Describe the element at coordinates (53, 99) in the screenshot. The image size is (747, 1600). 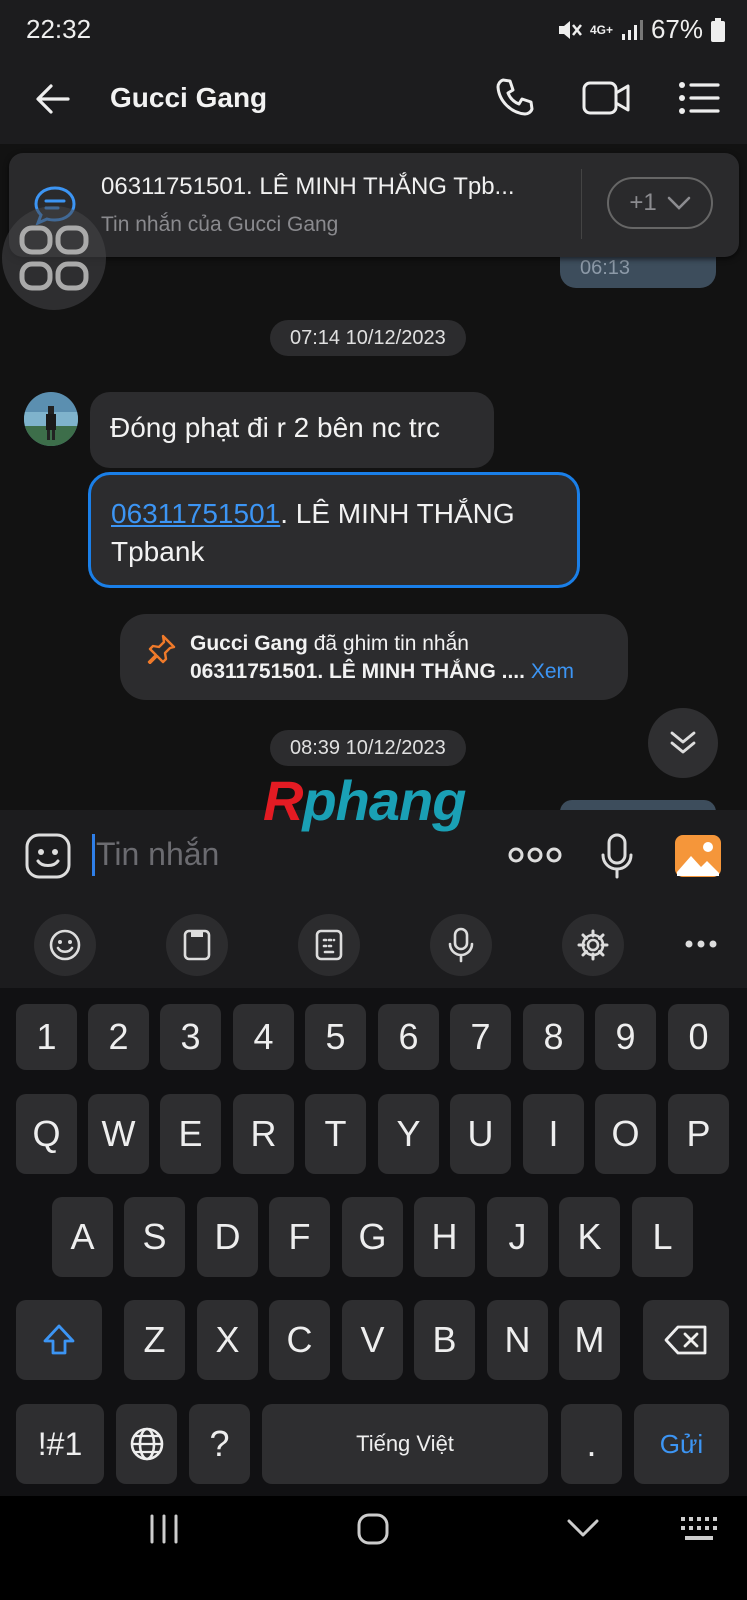
I see `back-icon` at that location.